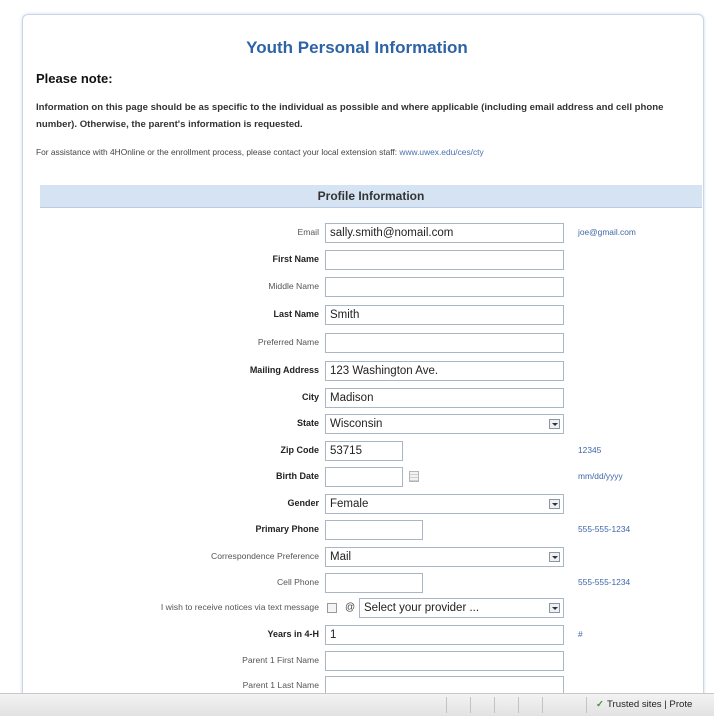 Image resolution: width=714 pixels, height=716 pixels. I want to click on middle-name-input, so click(444, 287).